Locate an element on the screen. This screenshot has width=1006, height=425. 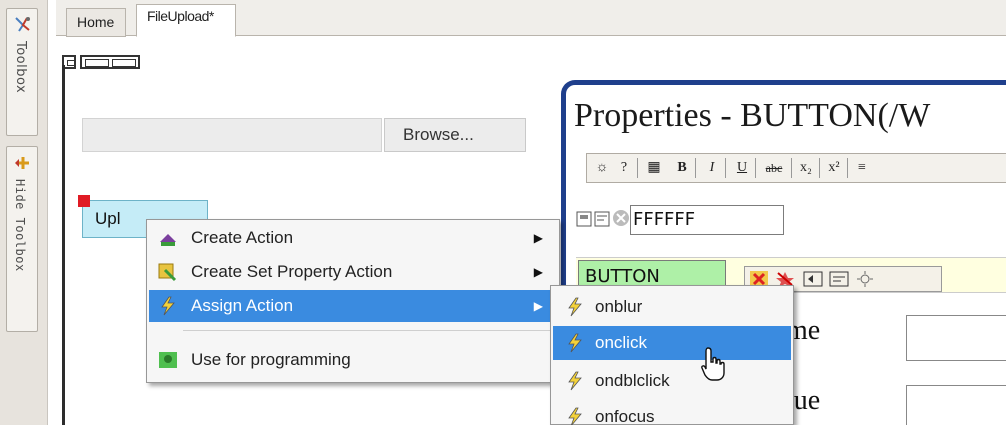
toolbox-tab: Toolbox is located at coordinates (22, 72).